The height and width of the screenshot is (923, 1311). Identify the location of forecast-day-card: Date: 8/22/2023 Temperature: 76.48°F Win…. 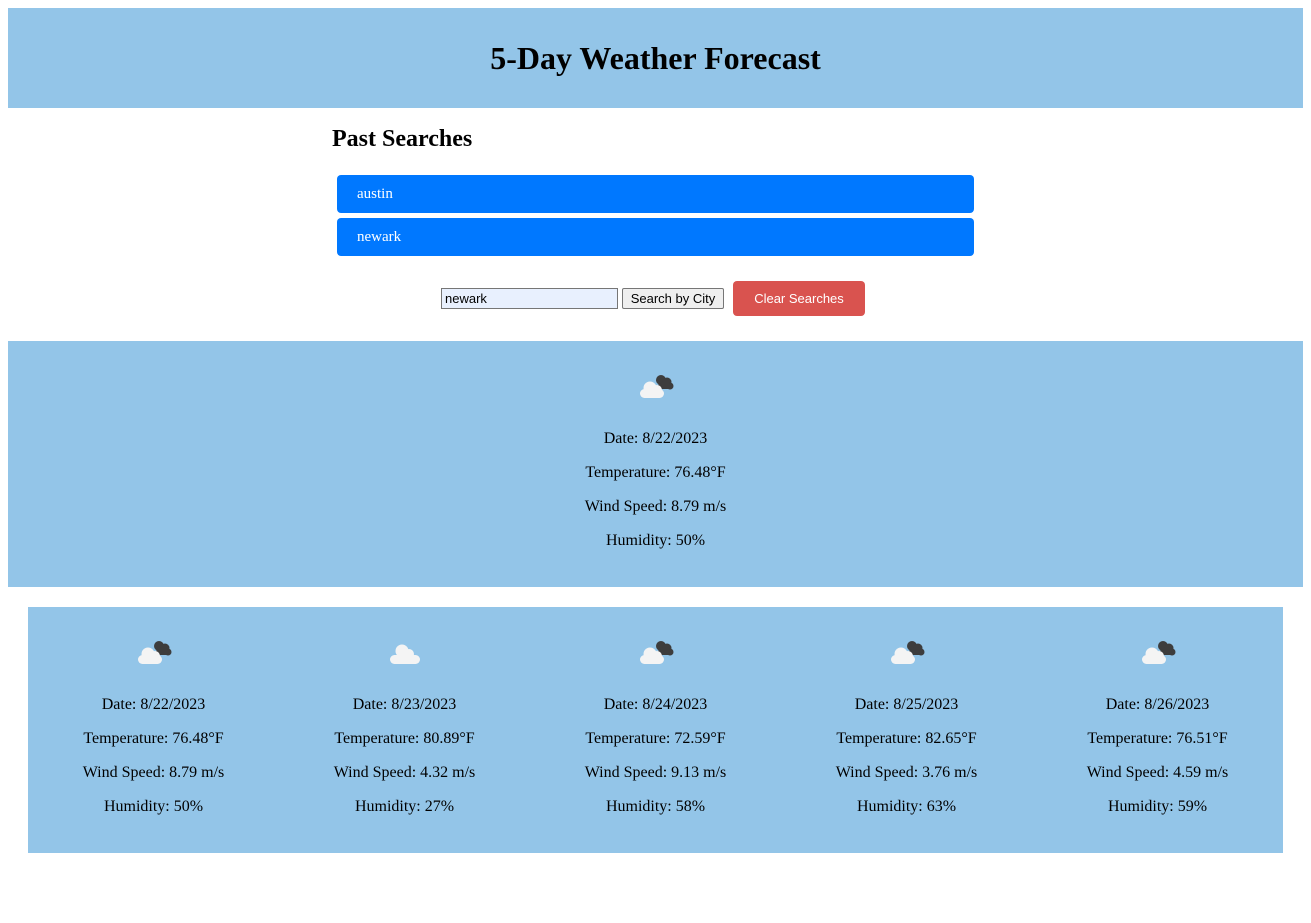
(153, 730).